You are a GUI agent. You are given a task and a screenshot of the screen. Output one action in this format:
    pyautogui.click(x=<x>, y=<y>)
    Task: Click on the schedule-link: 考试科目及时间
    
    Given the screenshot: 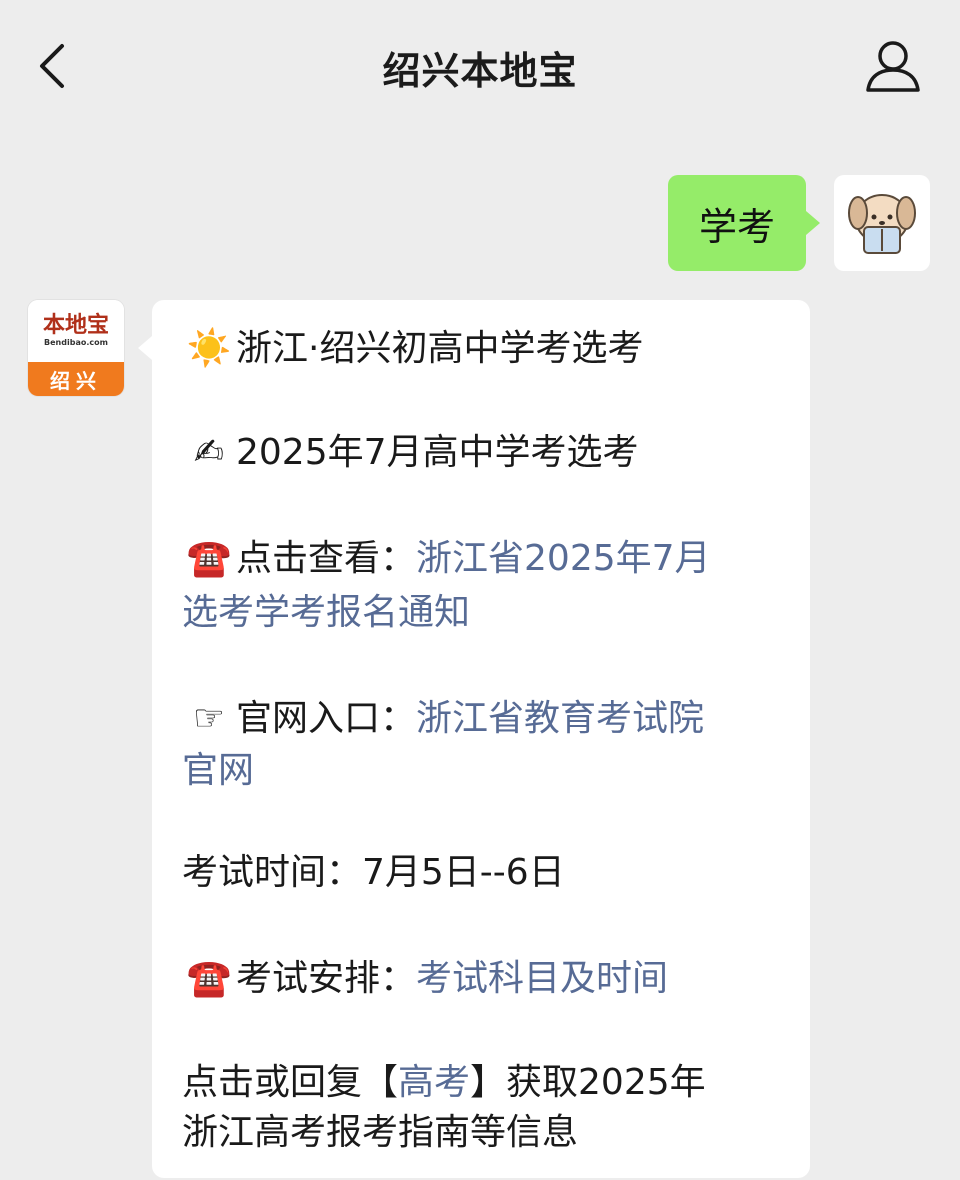 What is the action you would take?
    pyautogui.click(x=542, y=978)
    